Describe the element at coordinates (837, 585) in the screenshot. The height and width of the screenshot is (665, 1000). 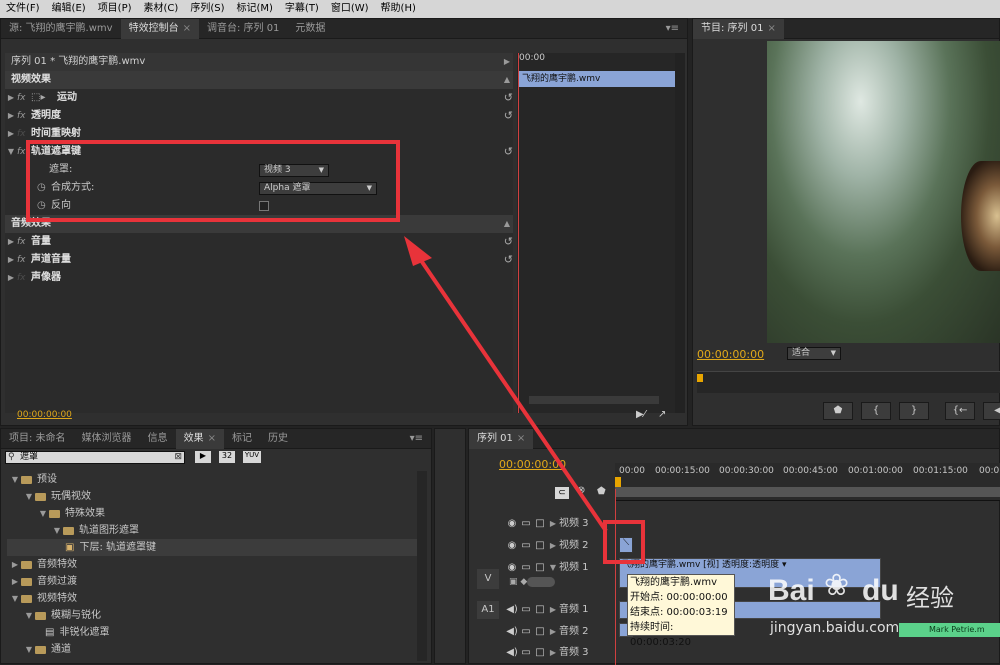
I see `paw-icon: ❀` at that location.